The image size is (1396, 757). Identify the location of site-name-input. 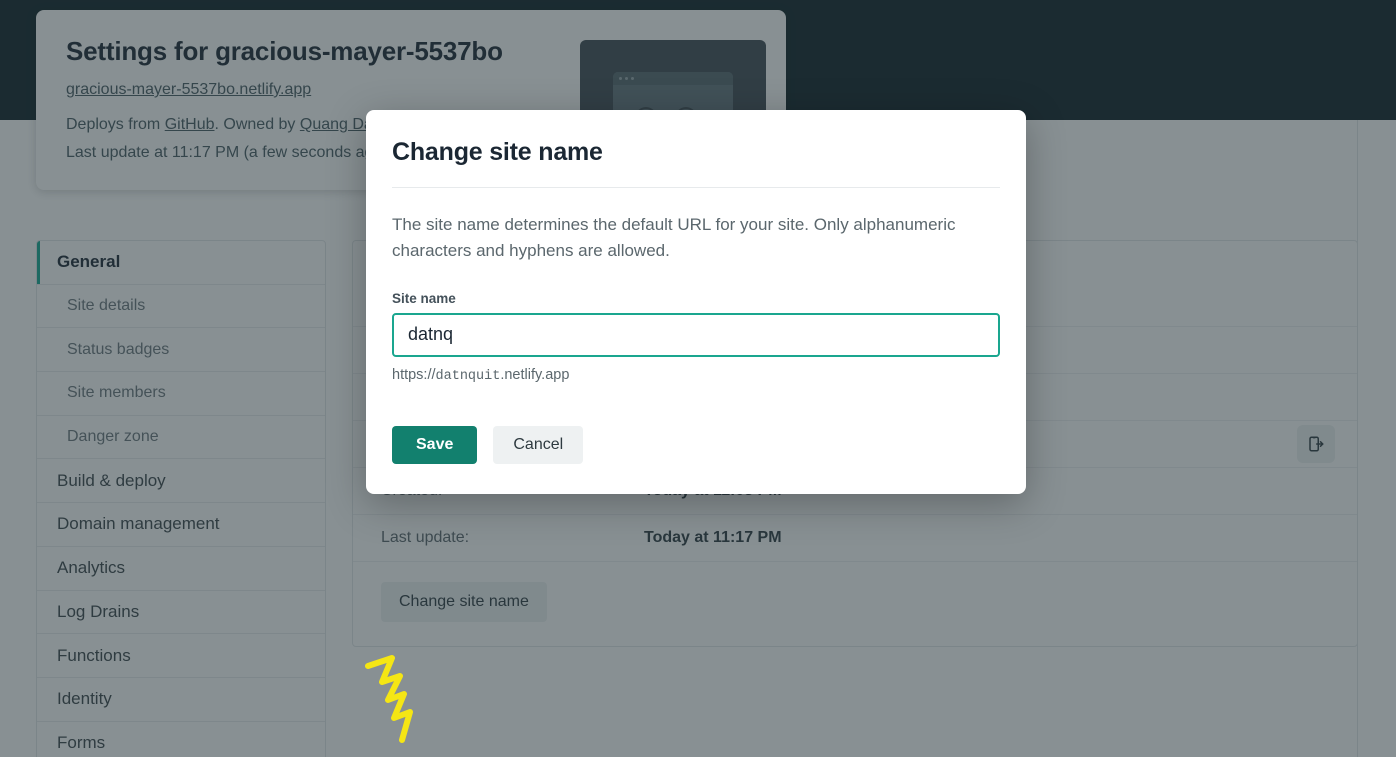
(696, 334).